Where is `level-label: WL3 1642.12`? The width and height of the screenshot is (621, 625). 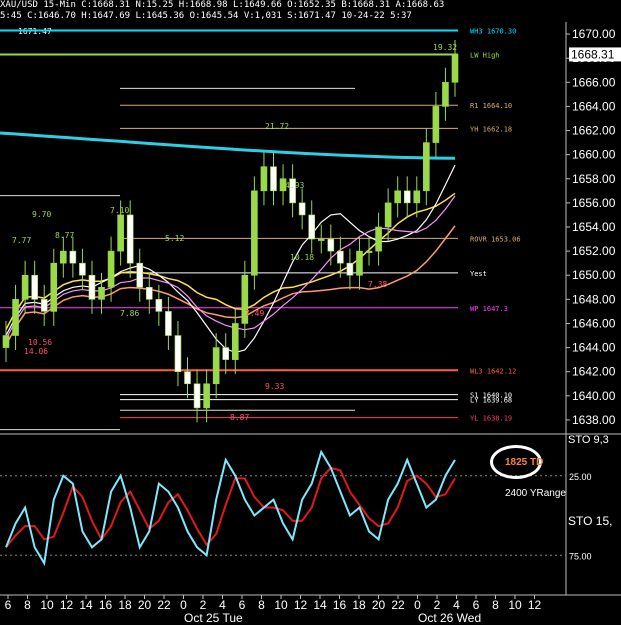
level-label: WL3 1642.12 is located at coordinates (493, 371).